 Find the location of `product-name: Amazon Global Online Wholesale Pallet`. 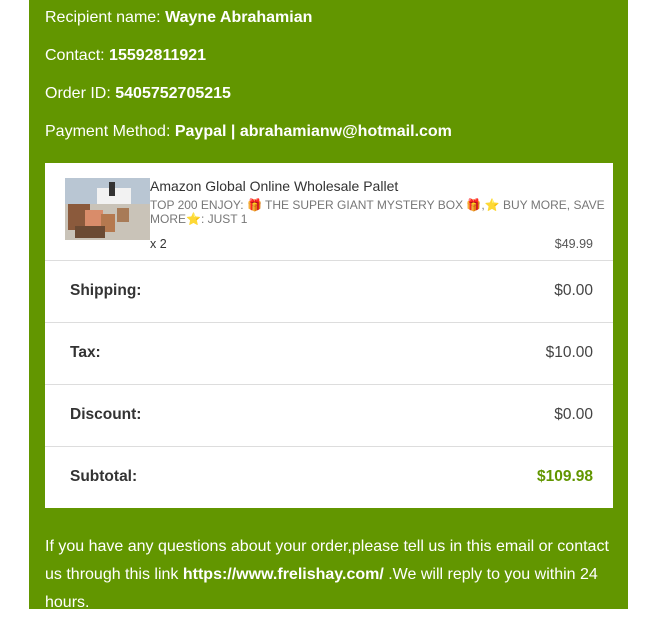

product-name: Amazon Global Online Wholesale Pallet is located at coordinates (274, 186).